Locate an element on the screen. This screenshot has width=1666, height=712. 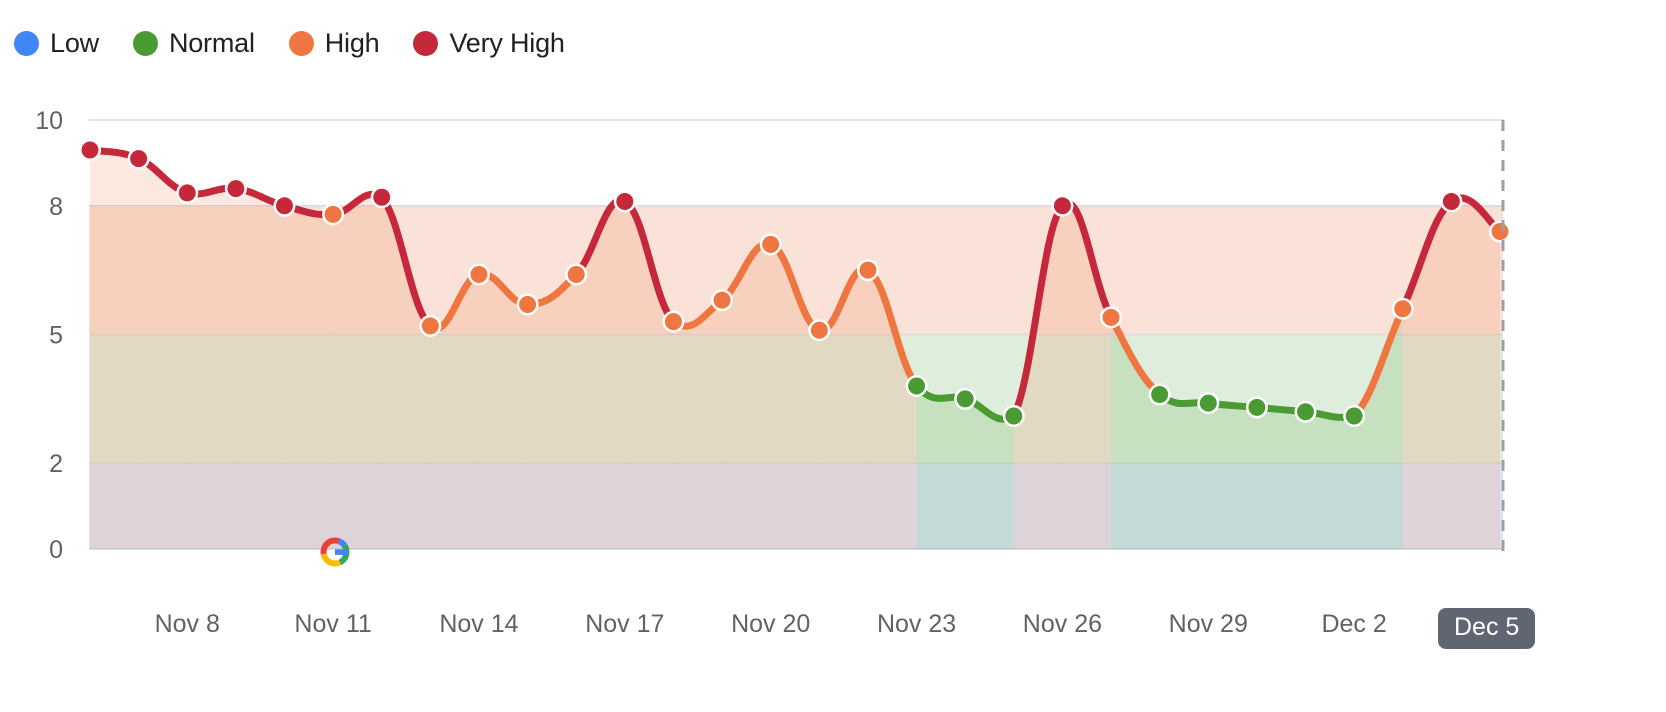
x-axis-tick-label: Dec 2 is located at coordinates (1353, 624).